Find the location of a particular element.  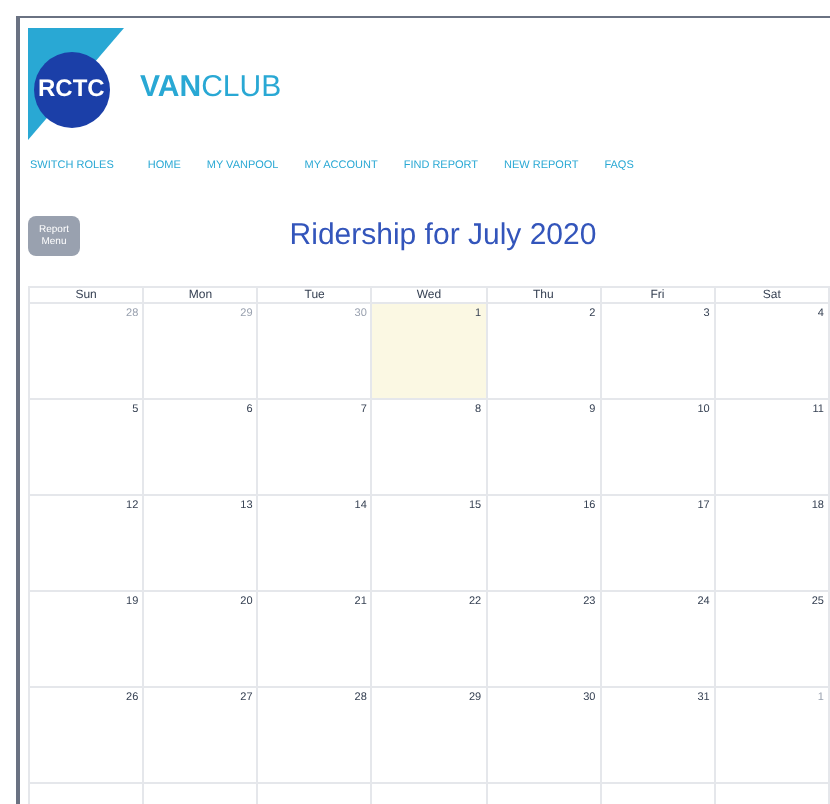

brand-name: VANCLUB is located at coordinates (211, 87).